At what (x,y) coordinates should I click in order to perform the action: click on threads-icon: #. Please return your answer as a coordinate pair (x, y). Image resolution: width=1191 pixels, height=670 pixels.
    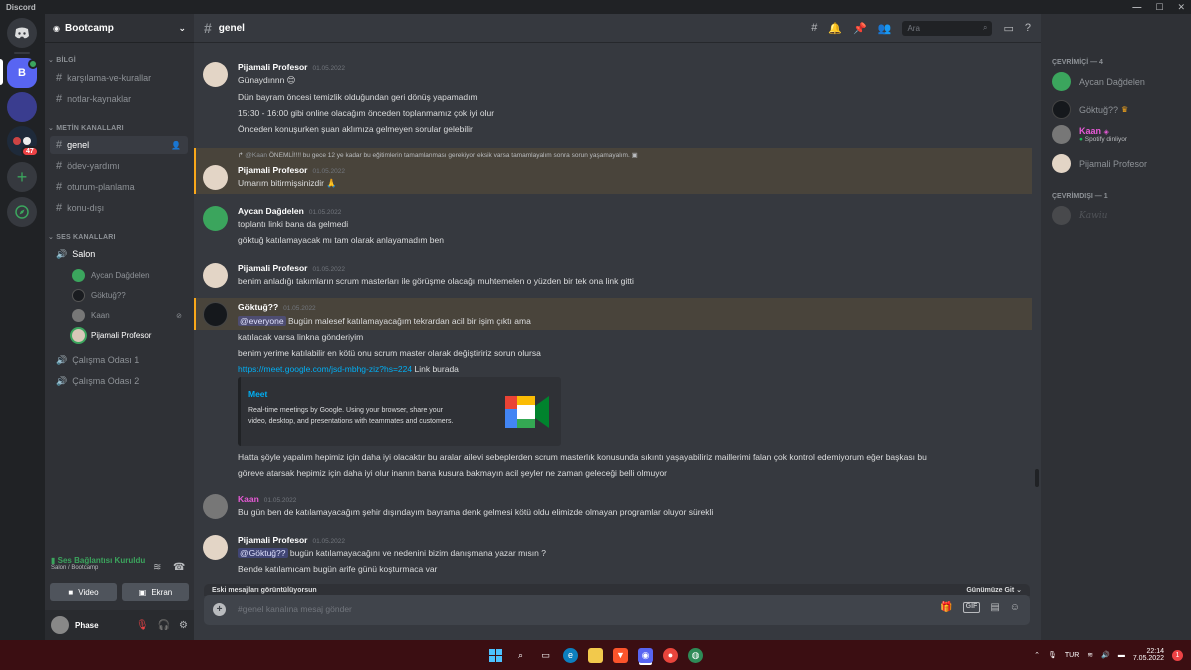
    Looking at the image, I should click on (814, 28).